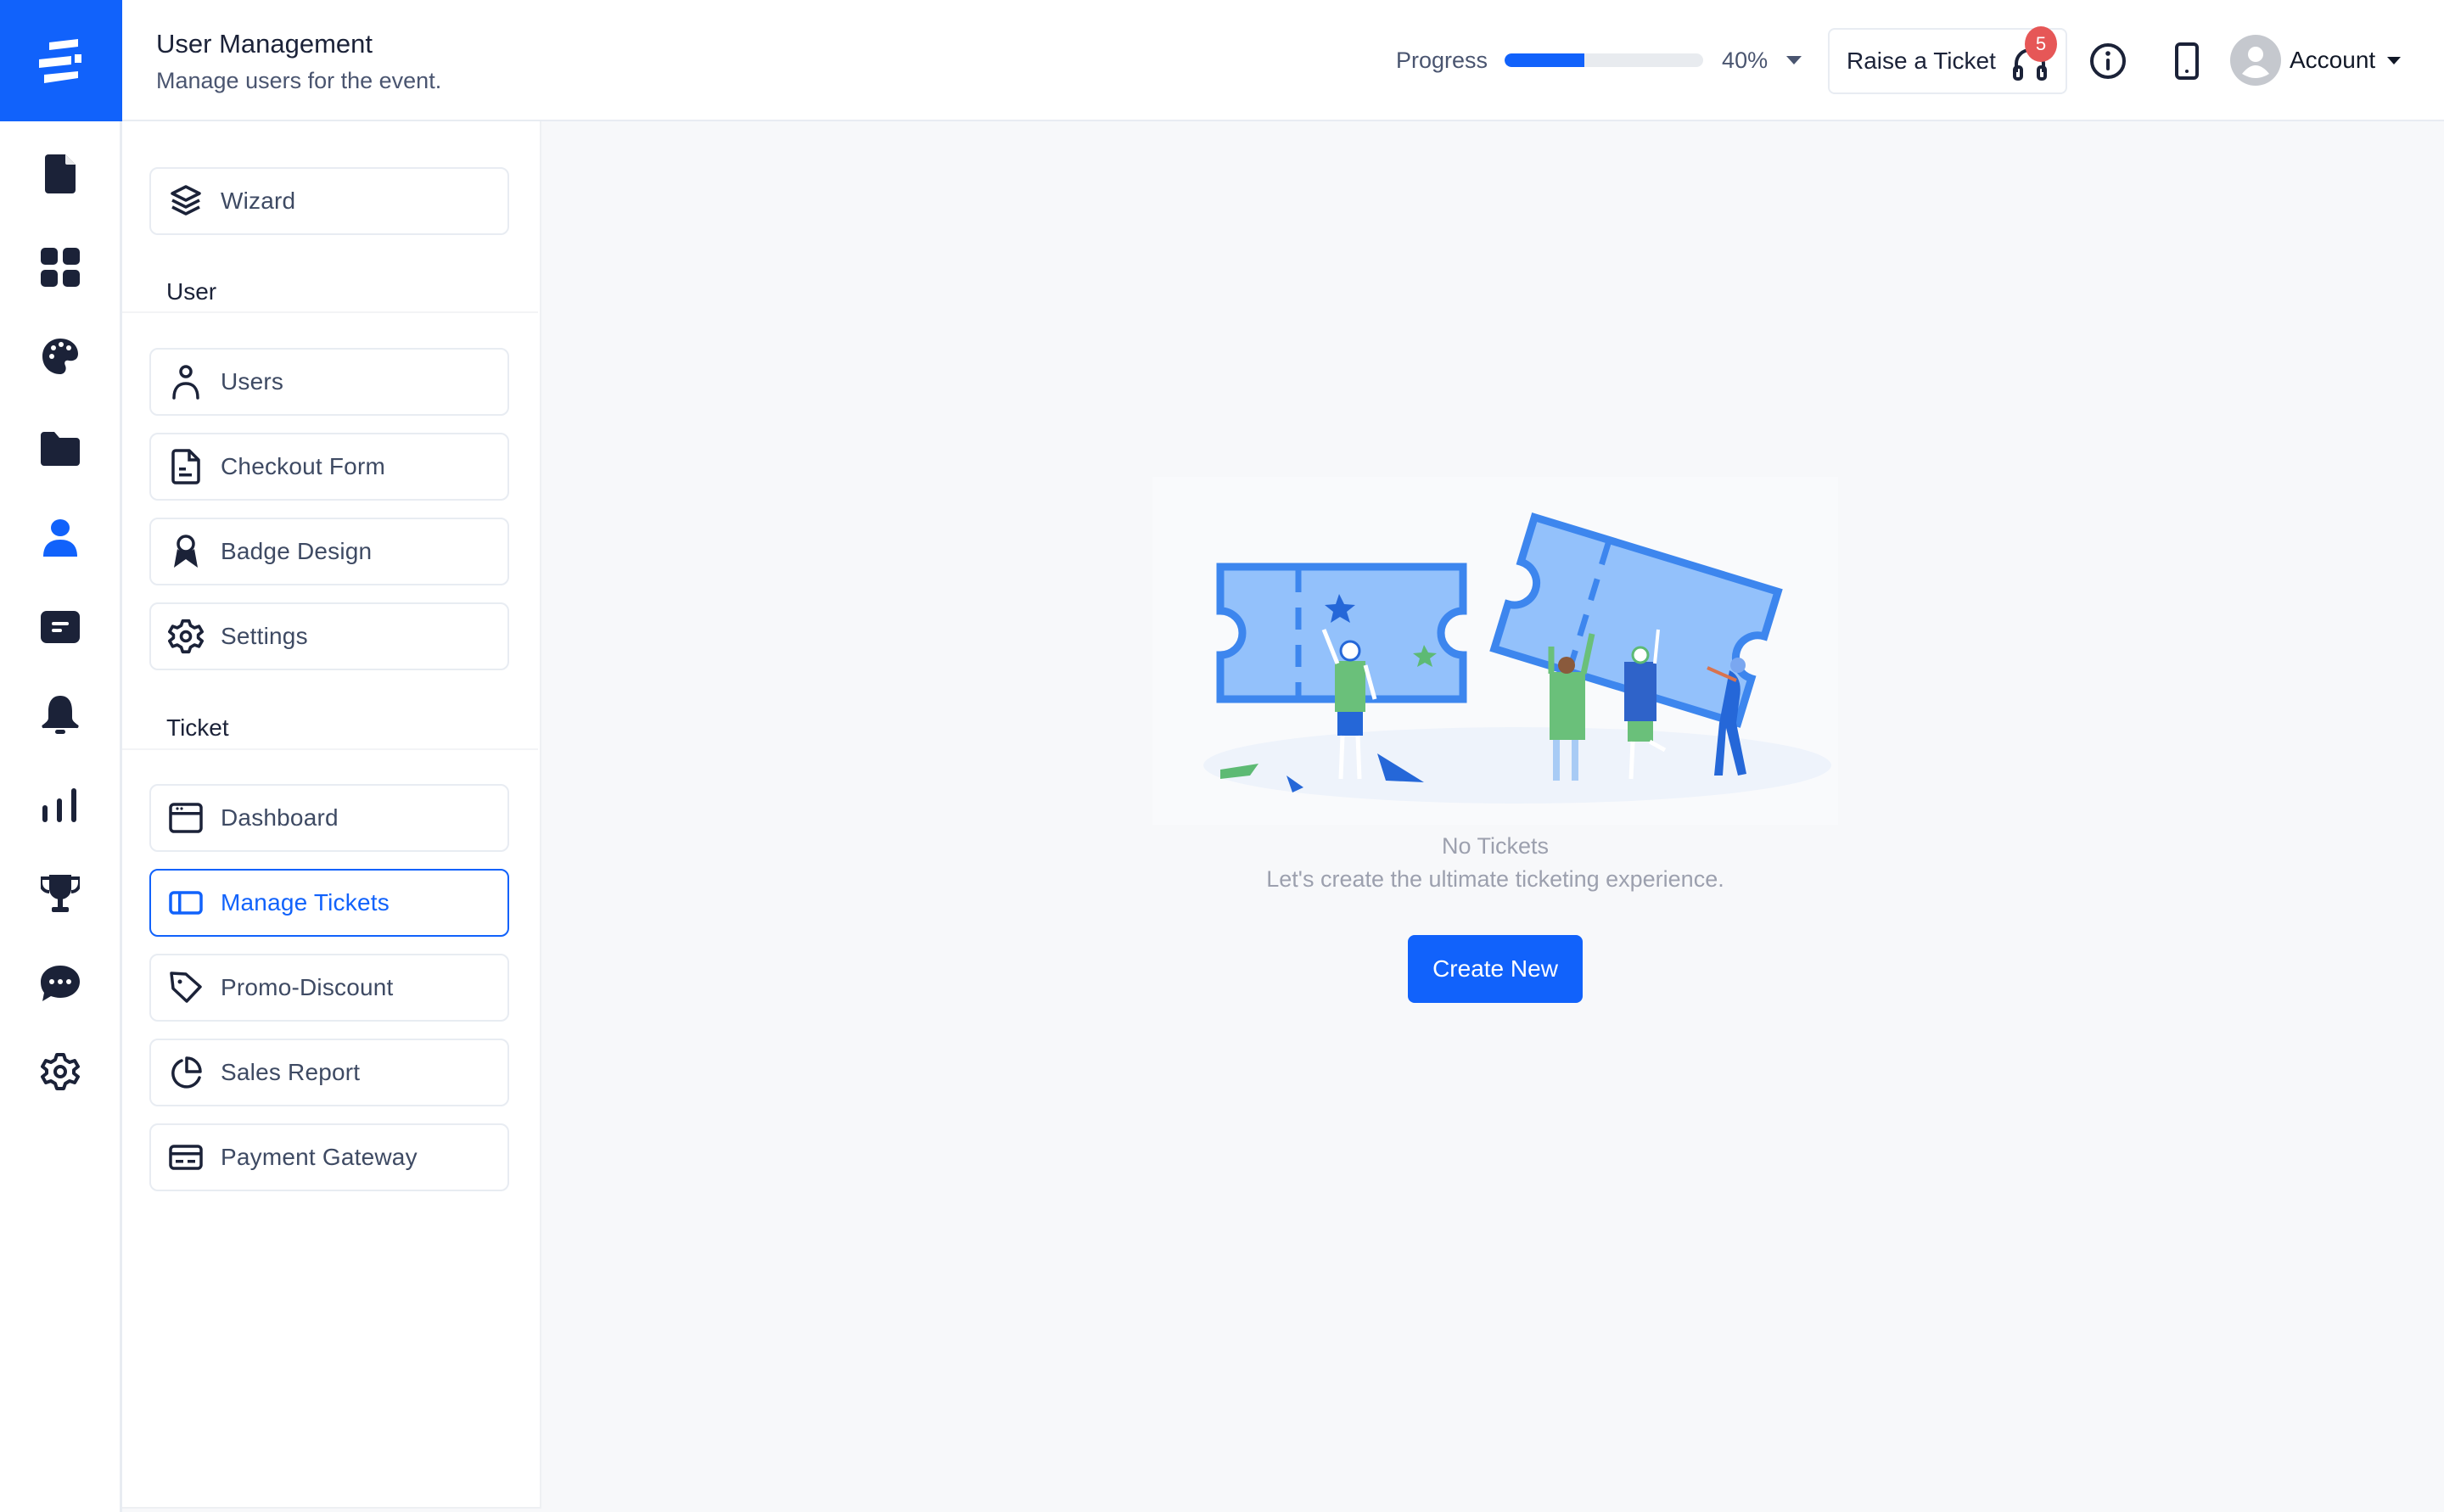  I want to click on mobile-preview-icon, so click(2187, 61).